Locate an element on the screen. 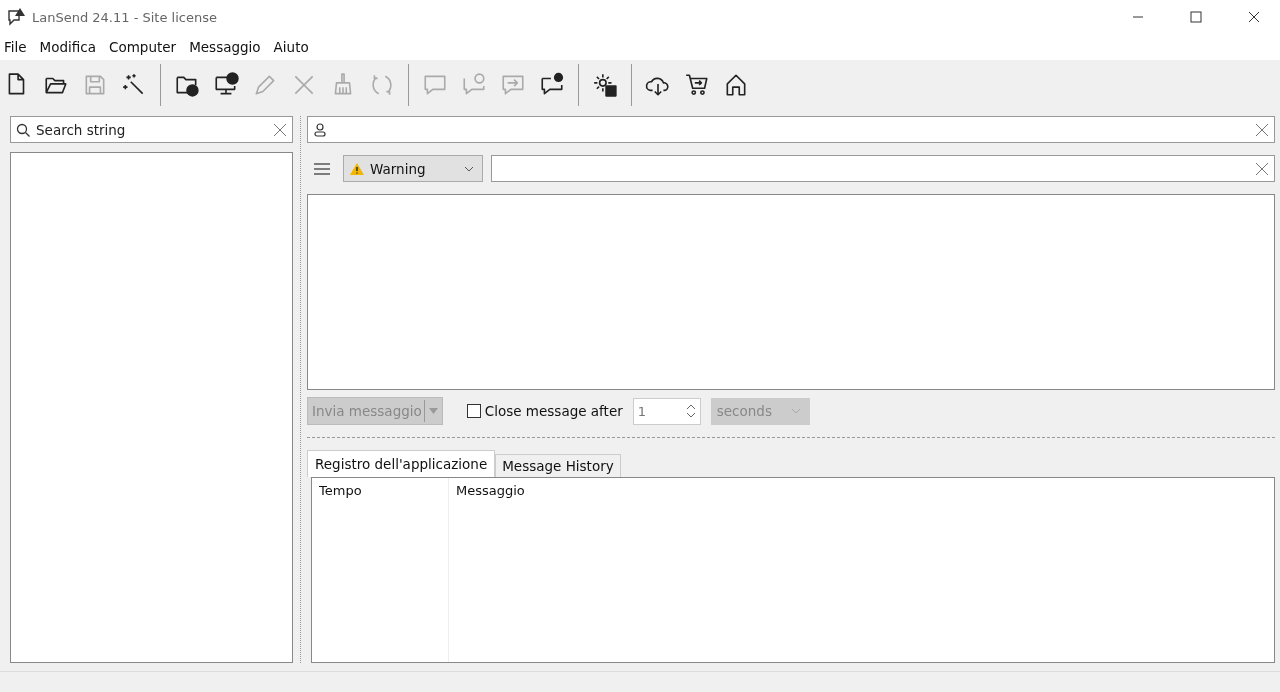  menu-icon is located at coordinates (322, 168).